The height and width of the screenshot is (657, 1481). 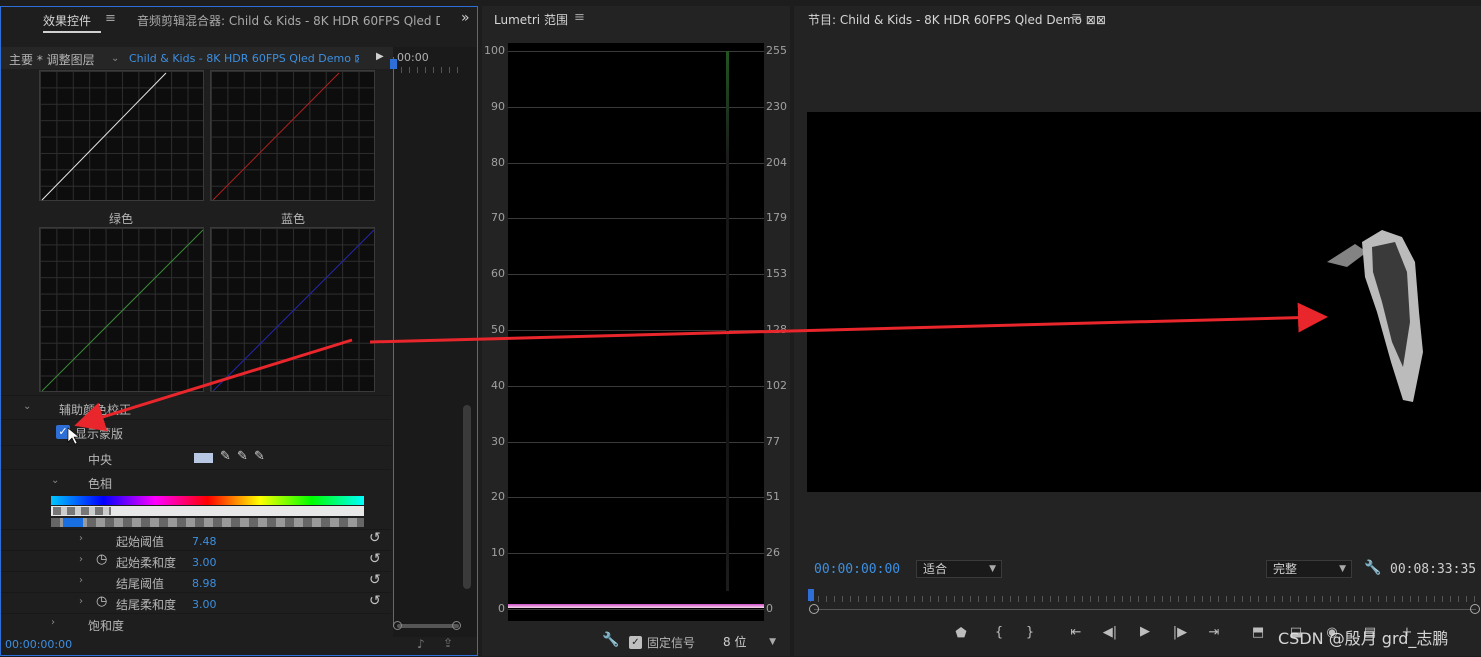 I want to click on add-marker-icon: ⬟, so click(x=961, y=633).